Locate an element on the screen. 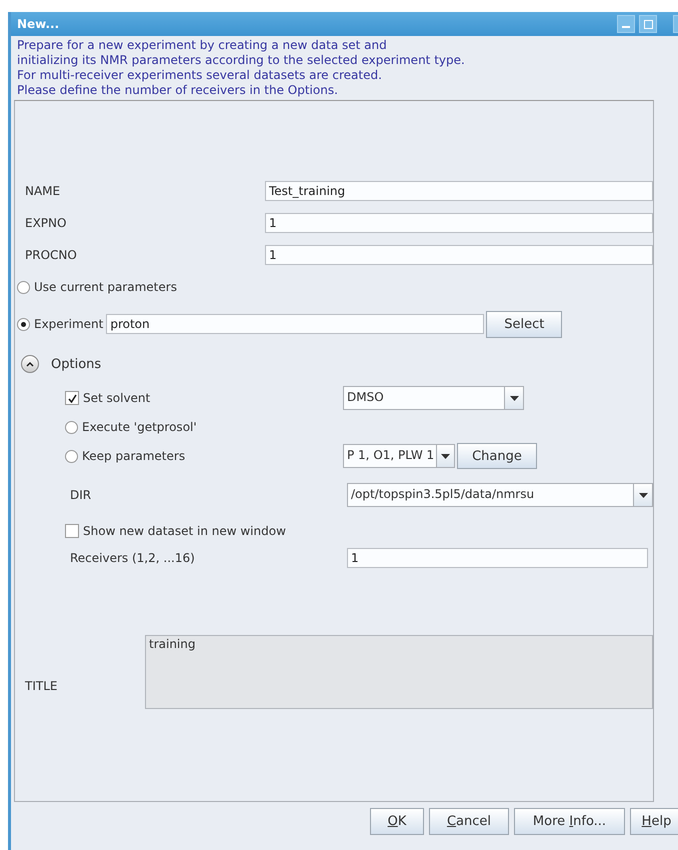 This screenshot has height=850, width=678. radio-label: Use current parameters is located at coordinates (105, 287).